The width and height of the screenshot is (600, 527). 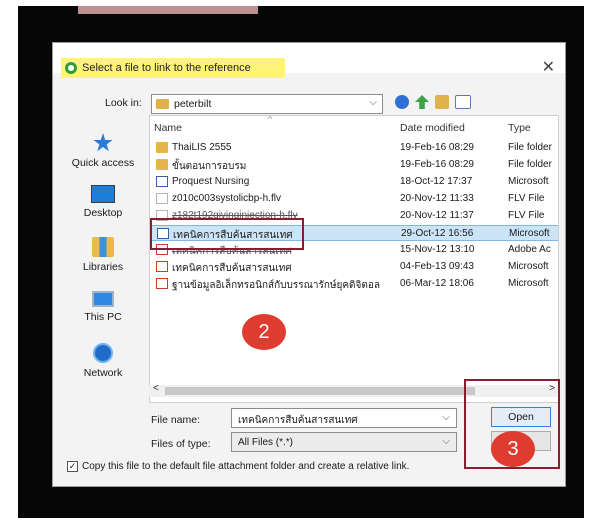 I want to click on file-date: 20-Nov-12 11:37, so click(x=437, y=215).